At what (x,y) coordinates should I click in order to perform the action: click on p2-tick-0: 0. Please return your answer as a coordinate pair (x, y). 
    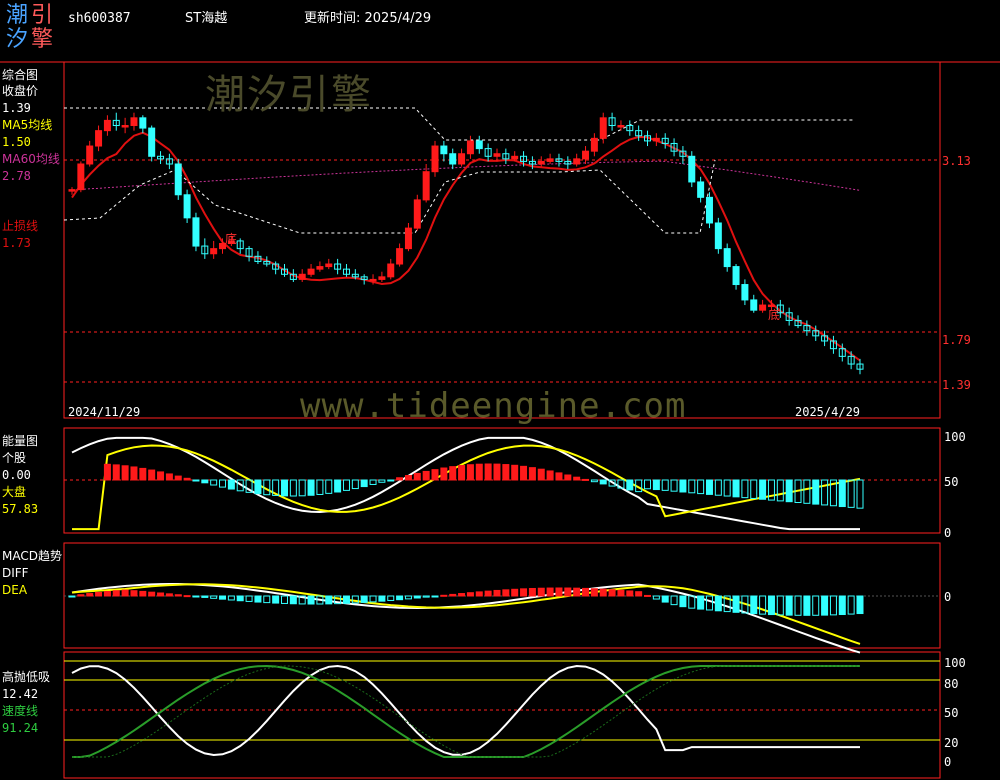
    Looking at the image, I should click on (948, 533).